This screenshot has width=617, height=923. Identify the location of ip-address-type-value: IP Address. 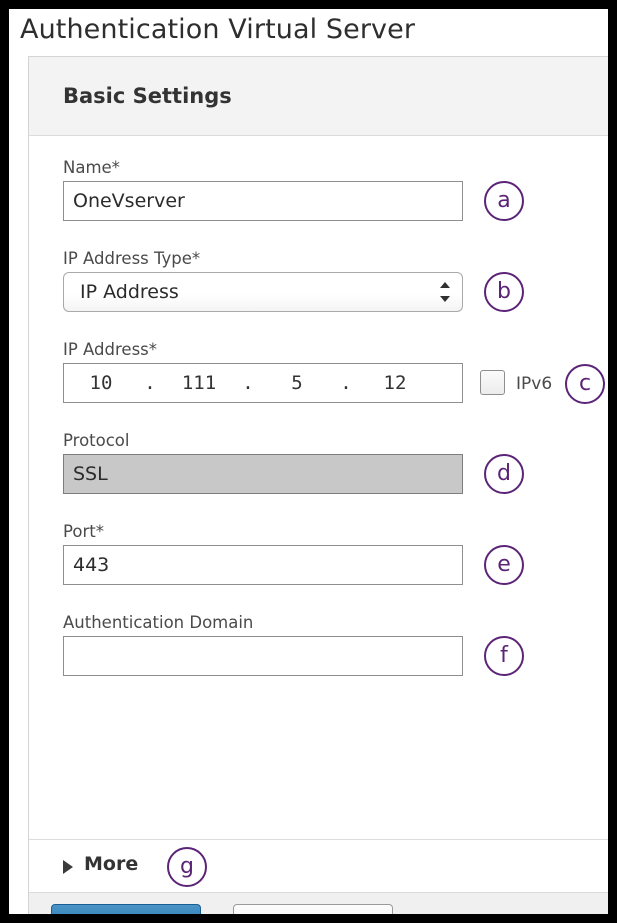
(129, 292).